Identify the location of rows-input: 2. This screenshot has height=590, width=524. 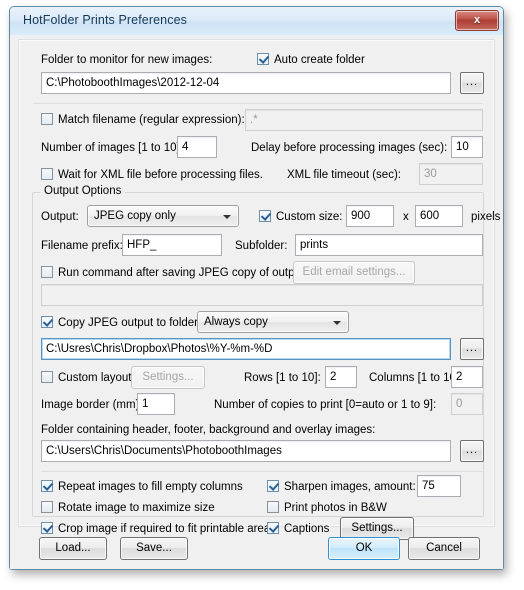
(341, 377).